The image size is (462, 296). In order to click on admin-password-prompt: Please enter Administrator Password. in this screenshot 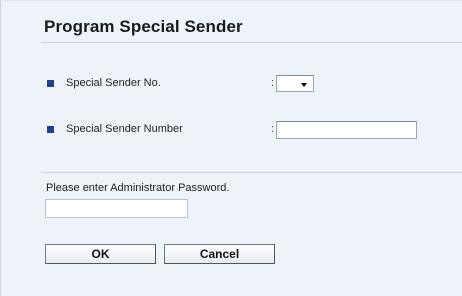, I will do `click(138, 188)`.